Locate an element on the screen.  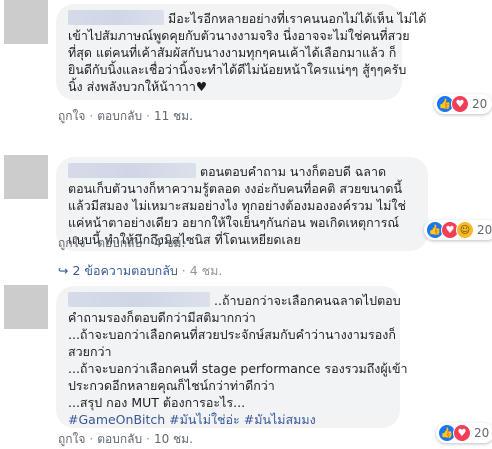
replies-time: 4 ชม. is located at coordinates (206, 270).